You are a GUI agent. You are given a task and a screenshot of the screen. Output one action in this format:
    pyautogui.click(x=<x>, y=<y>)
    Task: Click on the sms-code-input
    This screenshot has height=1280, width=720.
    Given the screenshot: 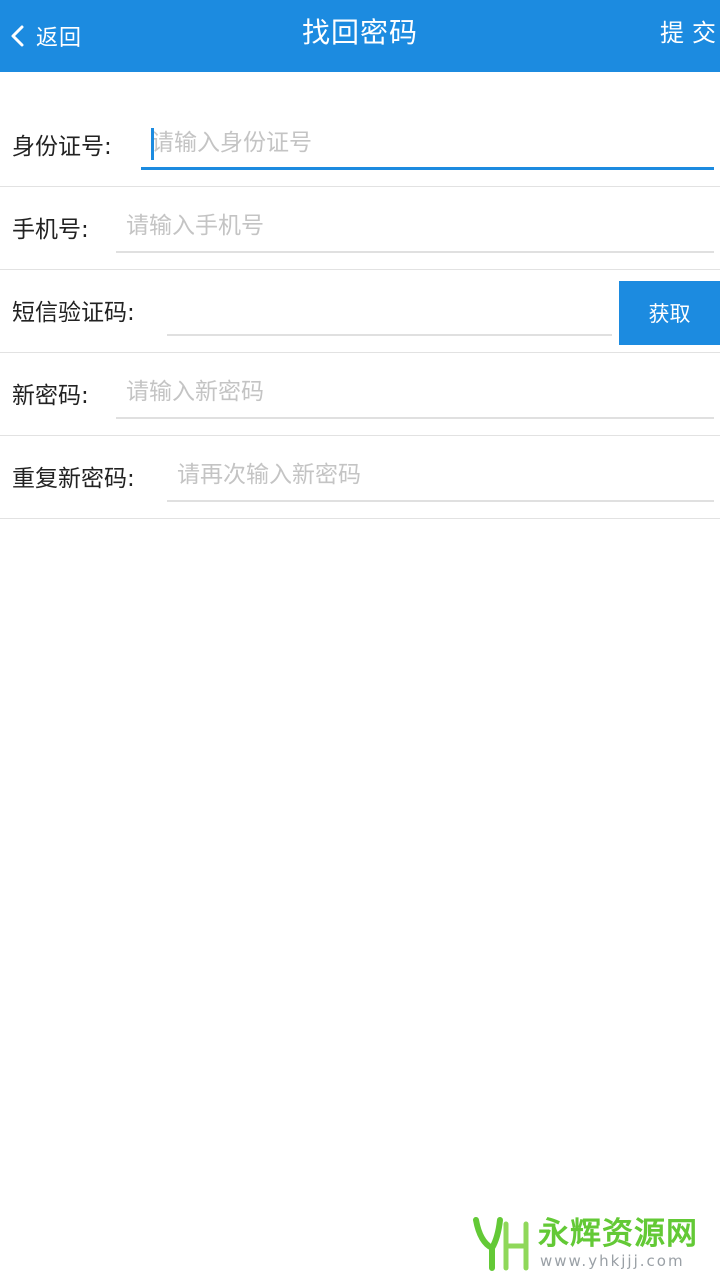 What is the action you would take?
    pyautogui.click(x=389, y=310)
    